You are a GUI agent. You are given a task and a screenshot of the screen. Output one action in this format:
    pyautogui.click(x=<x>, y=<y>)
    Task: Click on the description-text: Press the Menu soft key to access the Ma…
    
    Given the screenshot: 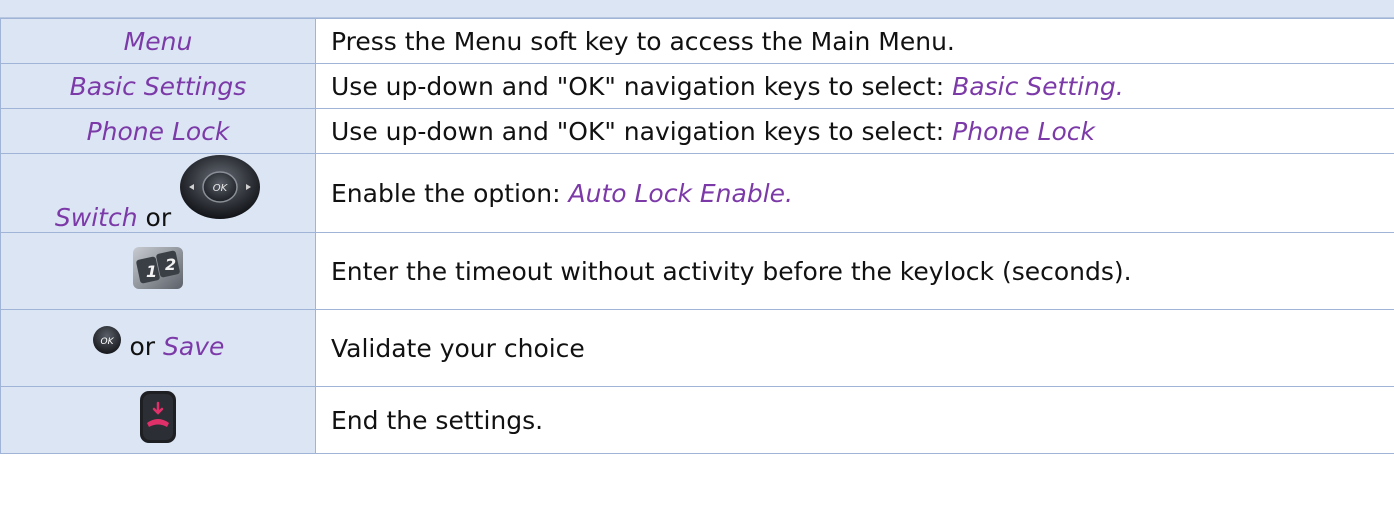 What is the action you would take?
    pyautogui.click(x=643, y=41)
    